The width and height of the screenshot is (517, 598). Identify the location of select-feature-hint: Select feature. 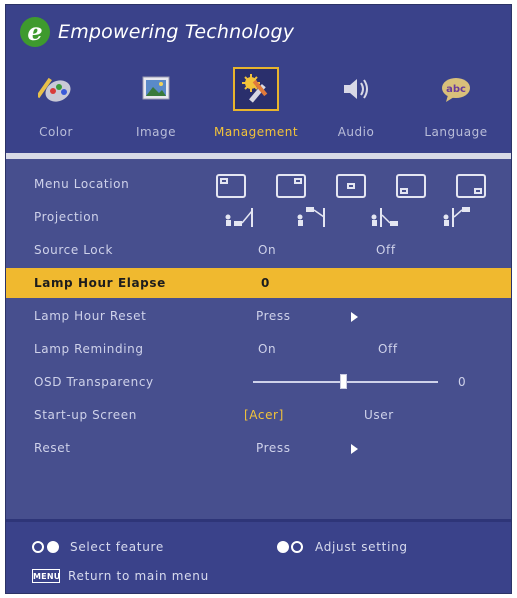
(117, 547).